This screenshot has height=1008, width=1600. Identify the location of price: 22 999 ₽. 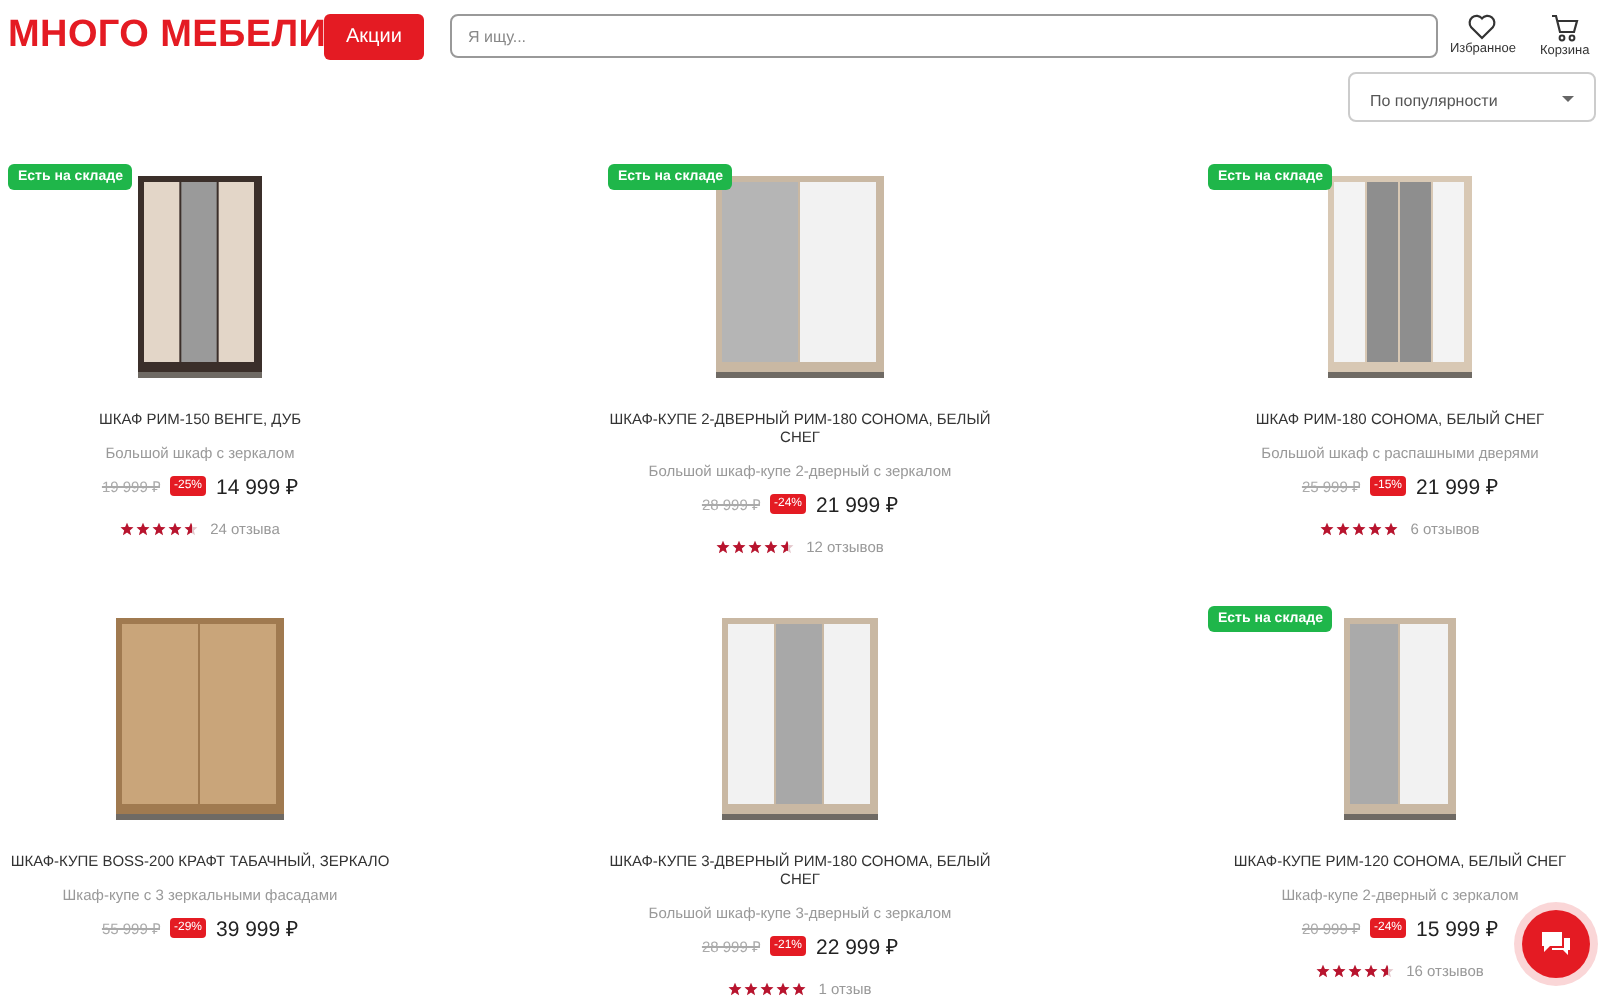
(857, 947).